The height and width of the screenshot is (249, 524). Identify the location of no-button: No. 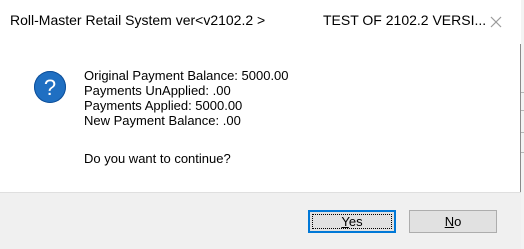
(453, 221).